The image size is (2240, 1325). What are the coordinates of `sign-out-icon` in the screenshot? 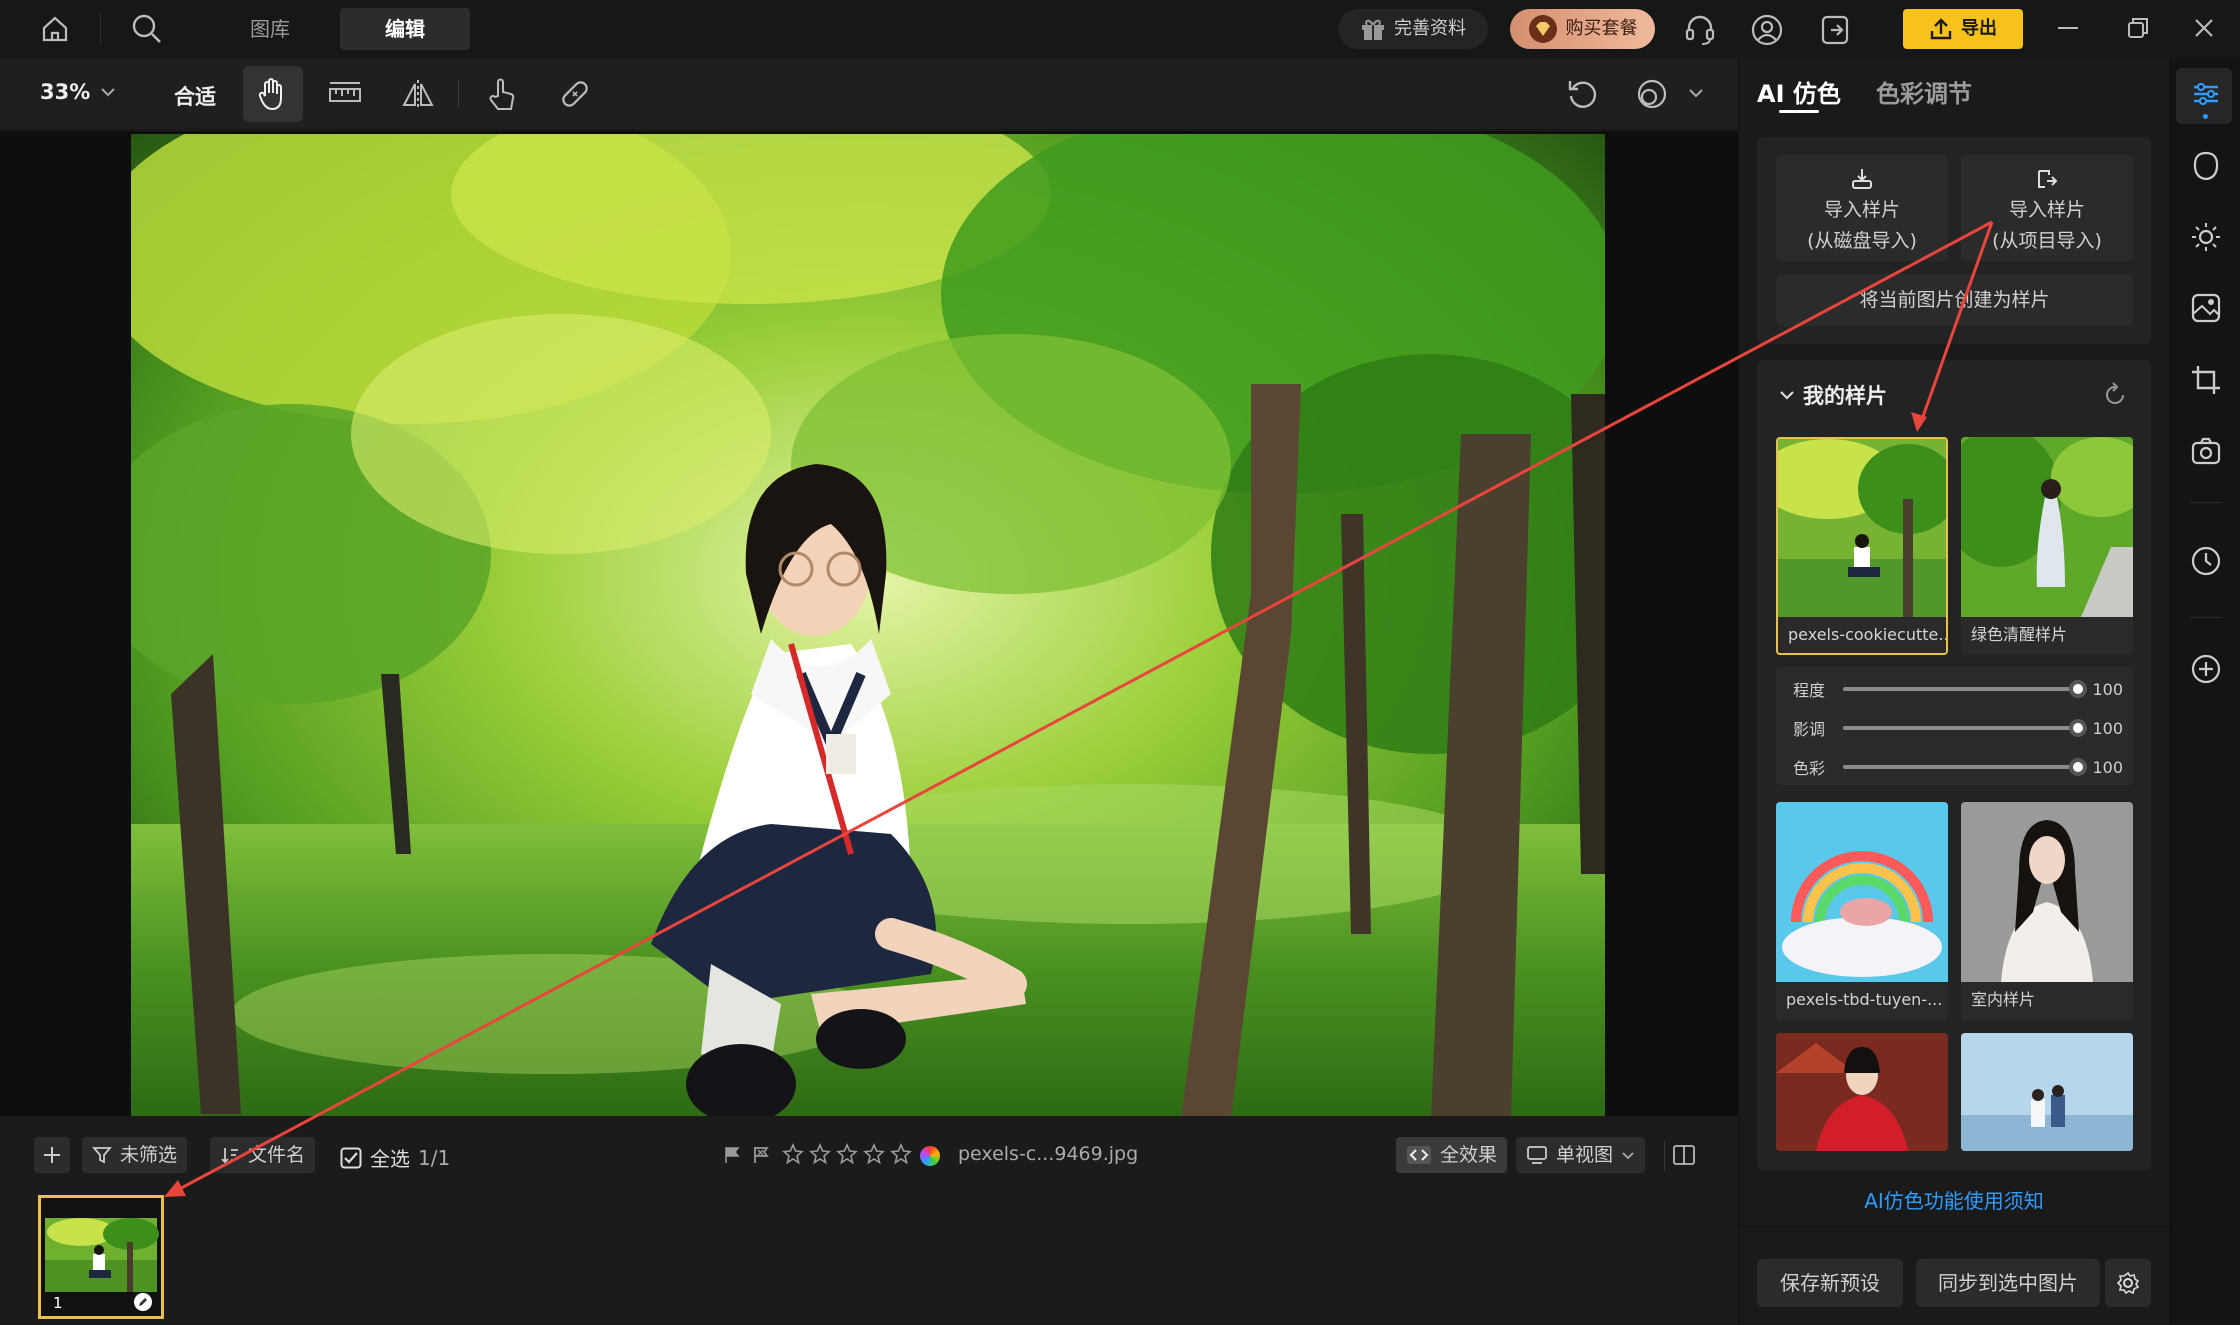 It's located at (1835, 30).